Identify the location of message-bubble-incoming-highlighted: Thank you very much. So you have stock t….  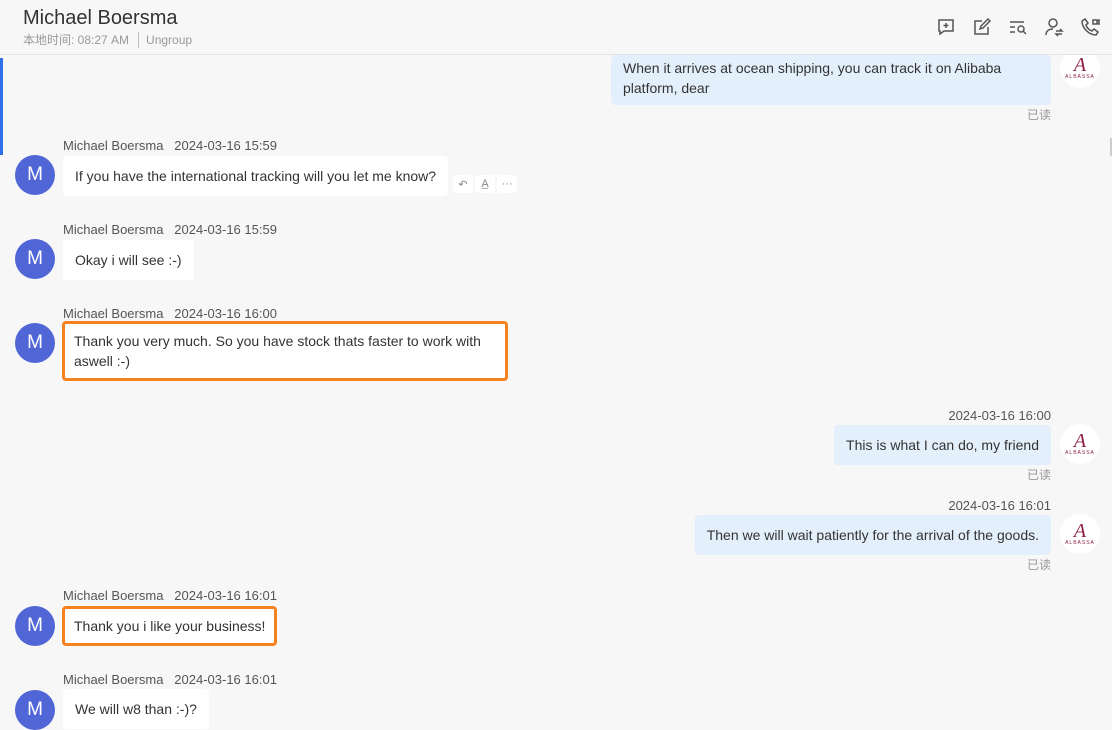
(285, 351).